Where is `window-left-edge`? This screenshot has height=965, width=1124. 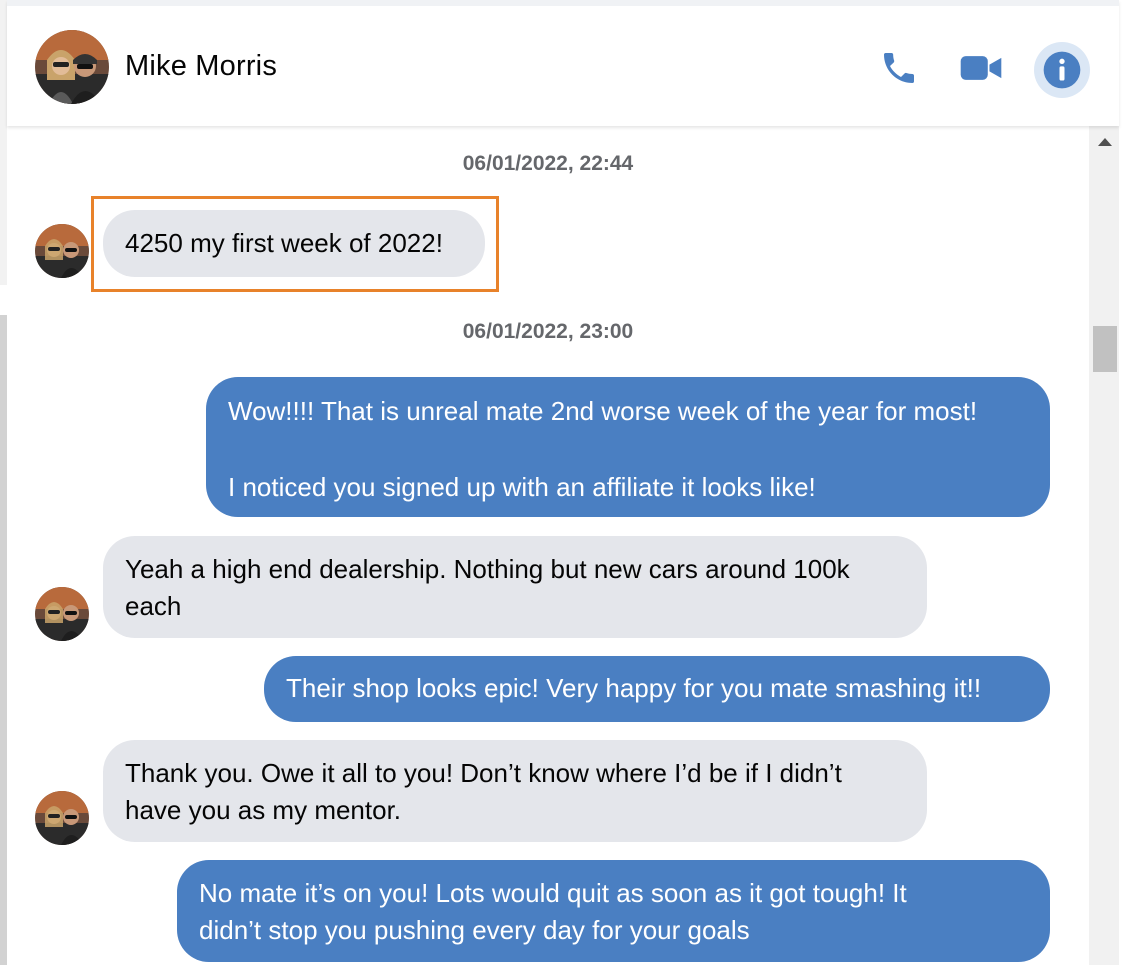
window-left-edge is located at coordinates (3, 482).